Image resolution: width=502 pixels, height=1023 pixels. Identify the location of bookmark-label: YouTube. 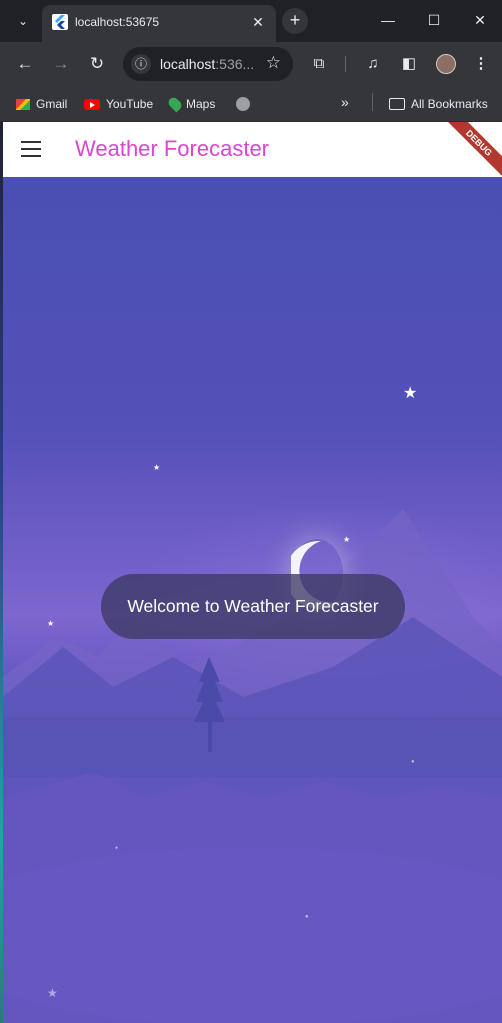
(130, 104).